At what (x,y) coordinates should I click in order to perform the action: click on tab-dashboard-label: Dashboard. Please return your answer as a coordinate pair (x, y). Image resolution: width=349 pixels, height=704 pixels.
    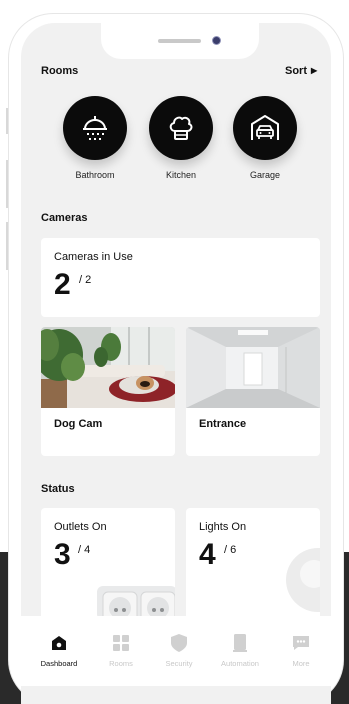
    Looking at the image, I should click on (59, 663).